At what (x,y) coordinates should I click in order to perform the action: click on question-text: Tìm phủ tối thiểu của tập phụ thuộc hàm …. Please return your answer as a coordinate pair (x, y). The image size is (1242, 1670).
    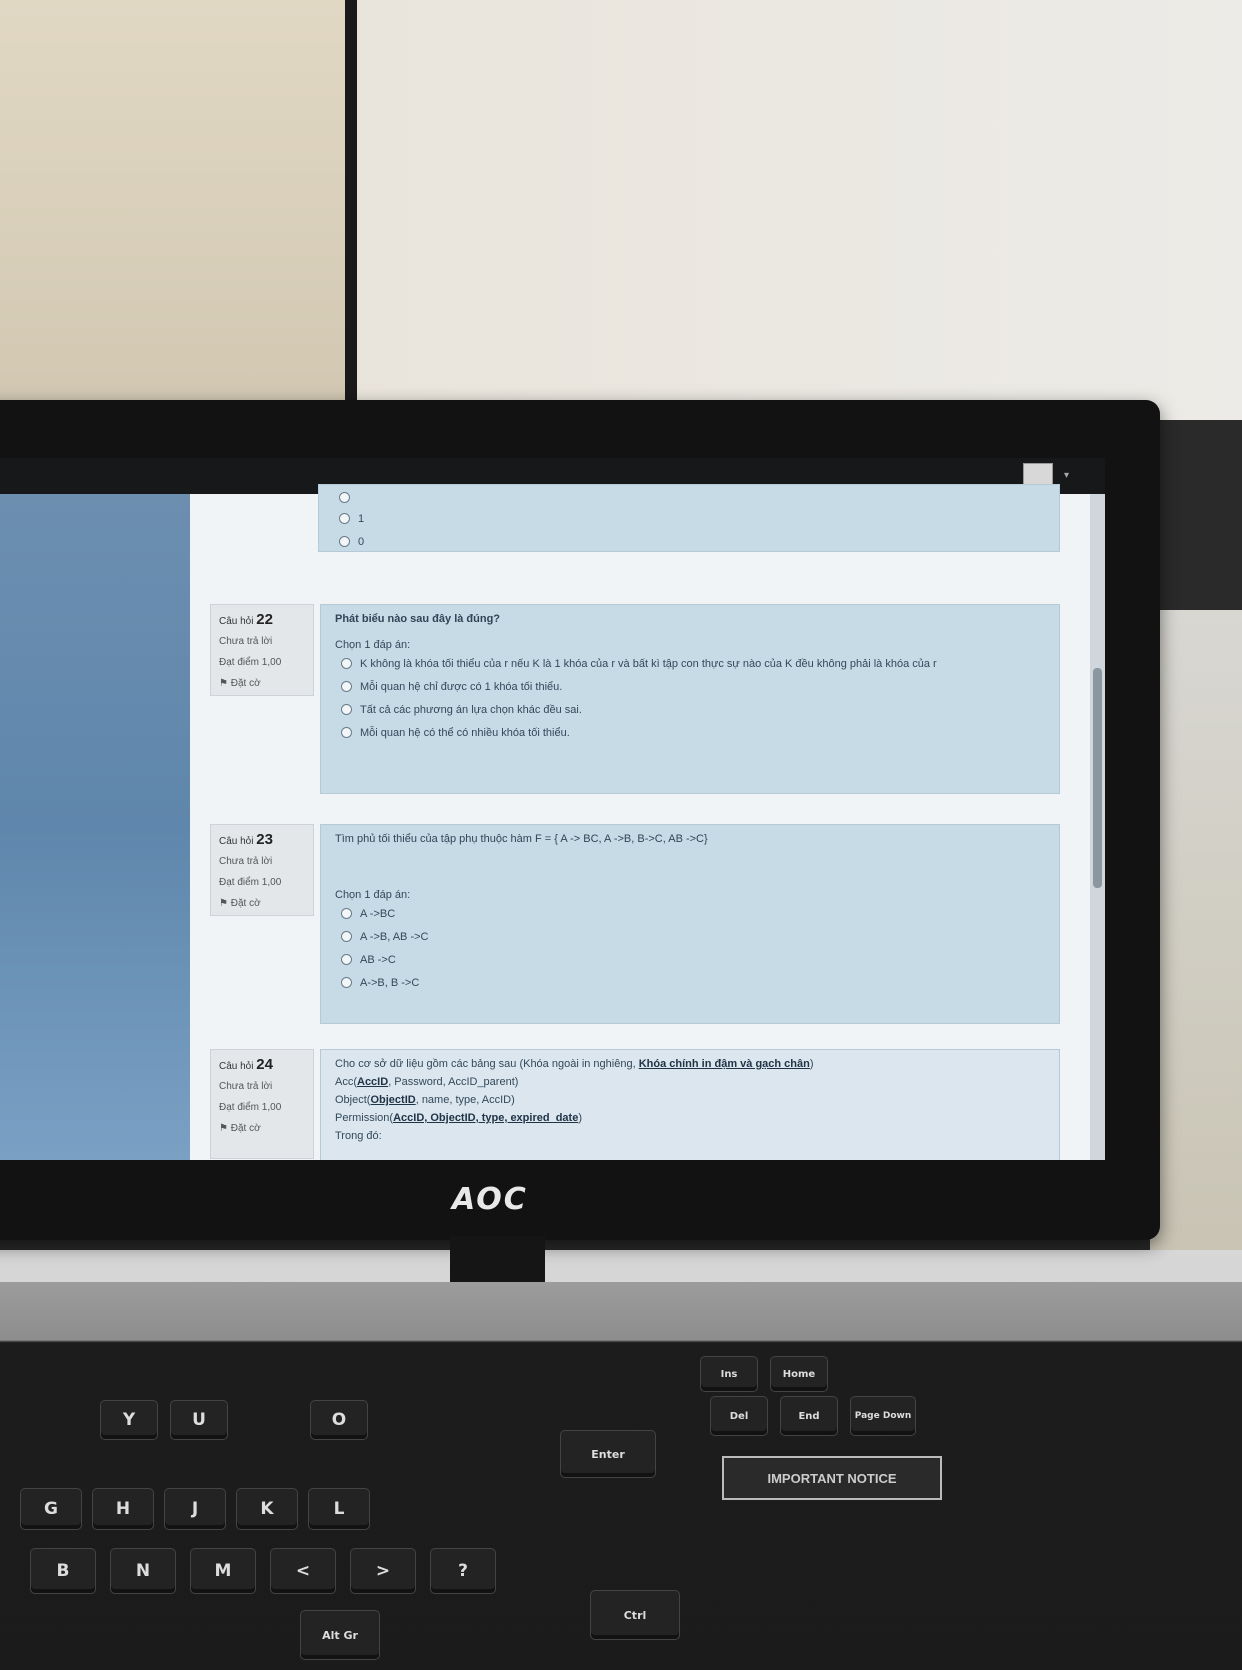
    Looking at the image, I should click on (521, 839).